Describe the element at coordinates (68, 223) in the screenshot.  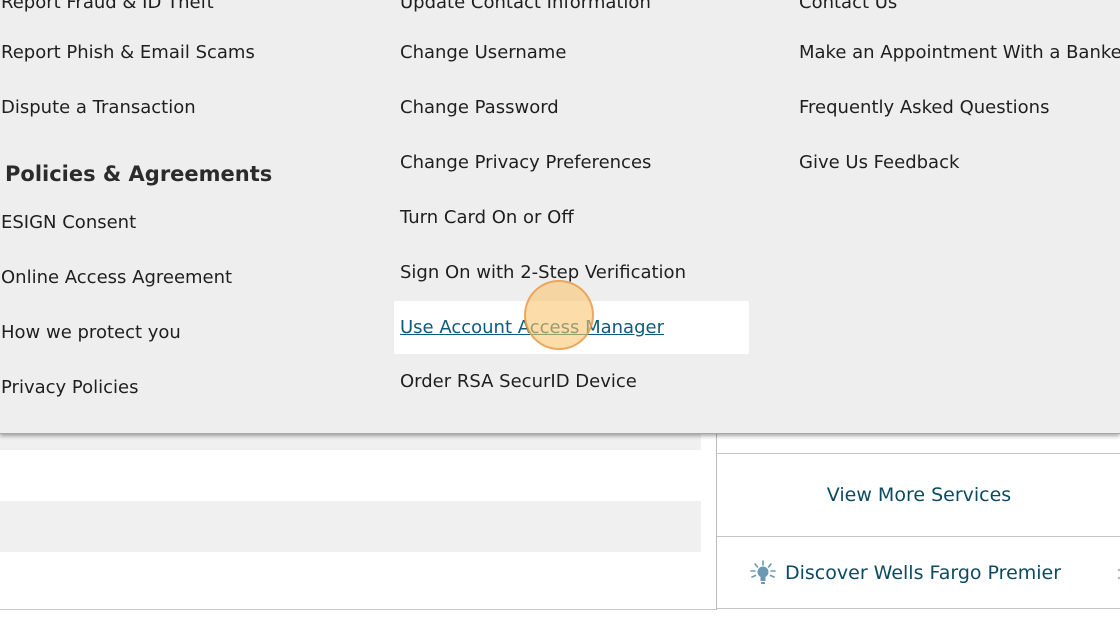
I see `menu-item-esign-consent: ESIGN Consent` at that location.